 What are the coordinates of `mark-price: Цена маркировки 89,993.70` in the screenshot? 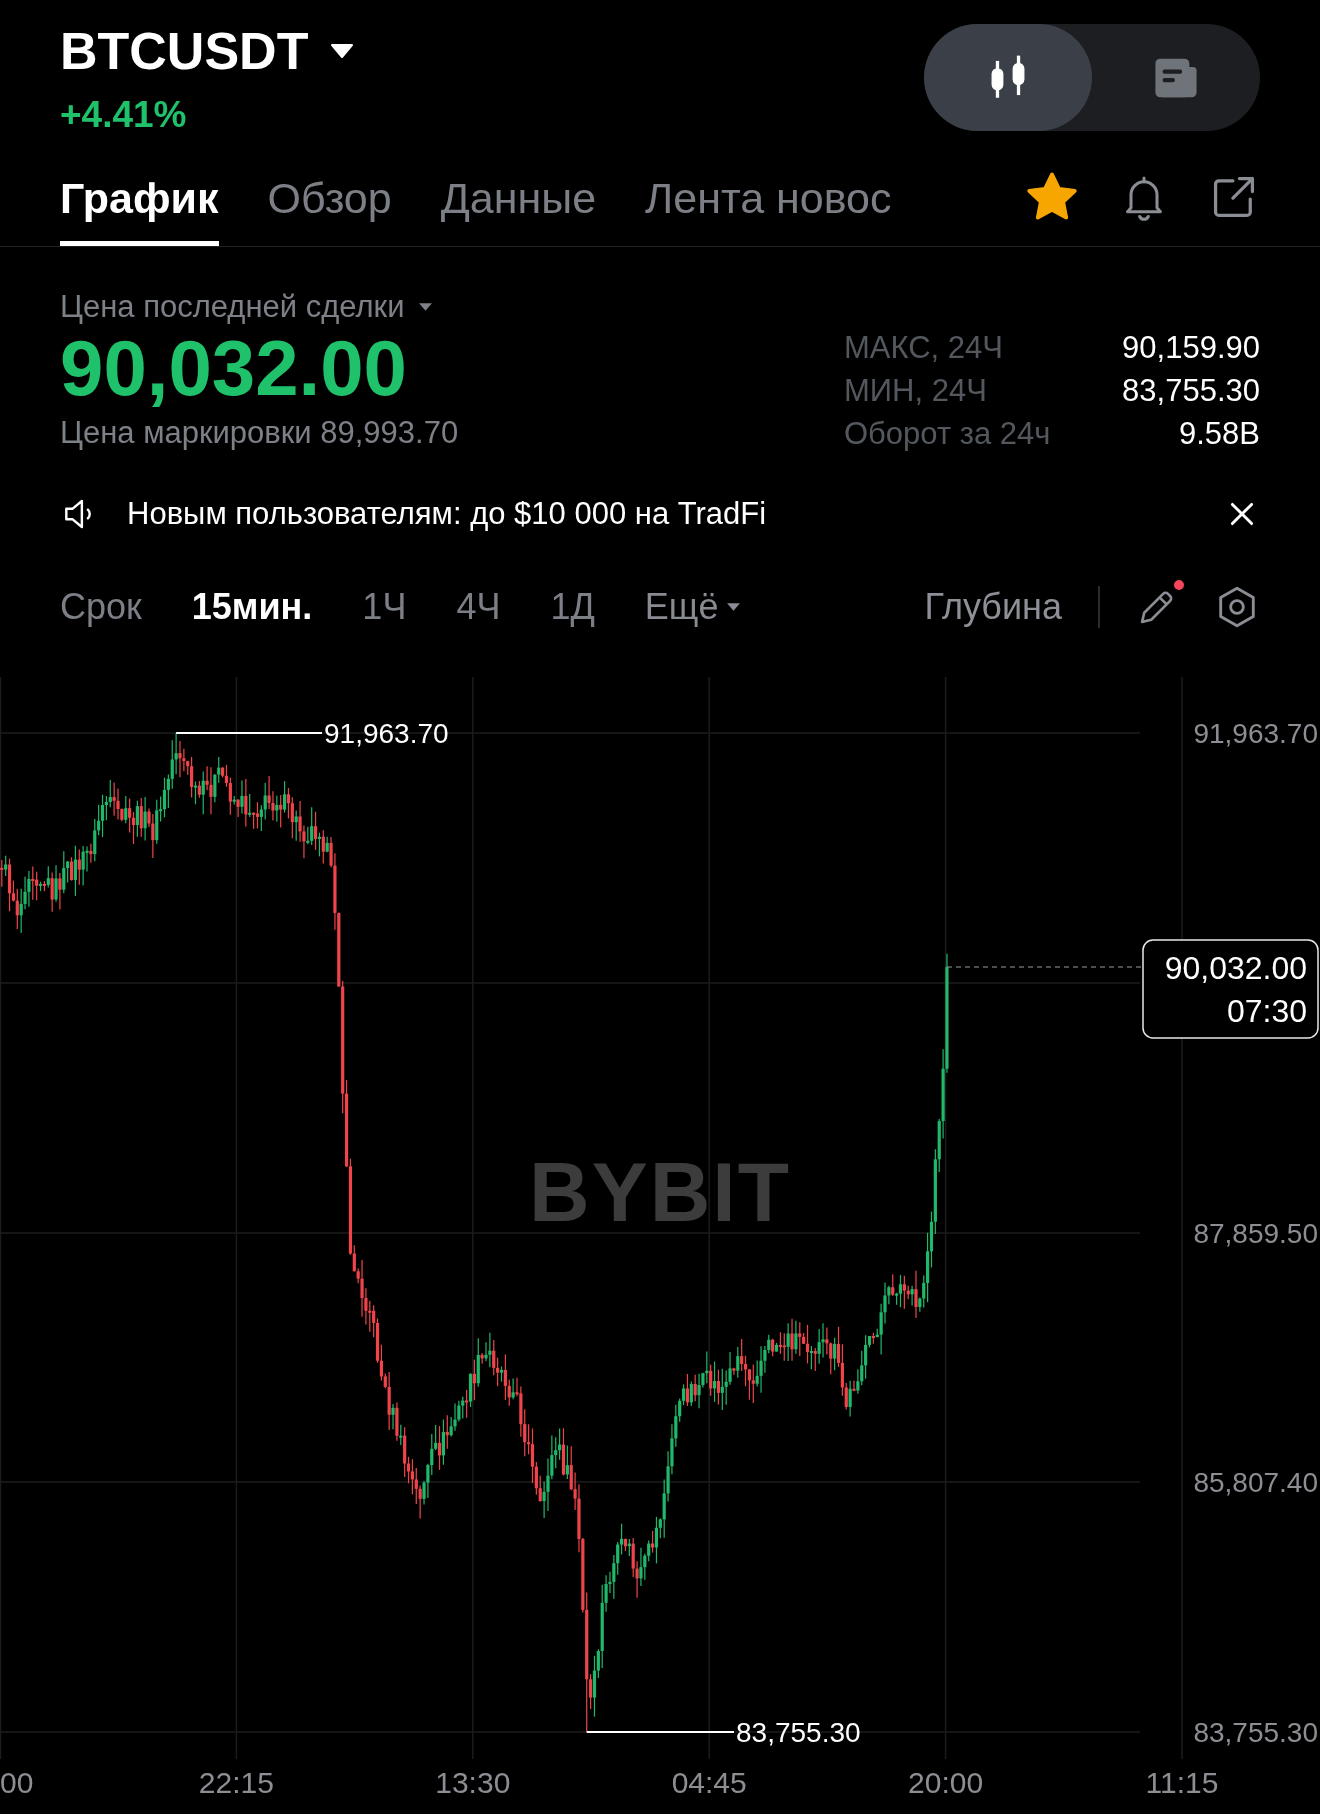 It's located at (259, 433).